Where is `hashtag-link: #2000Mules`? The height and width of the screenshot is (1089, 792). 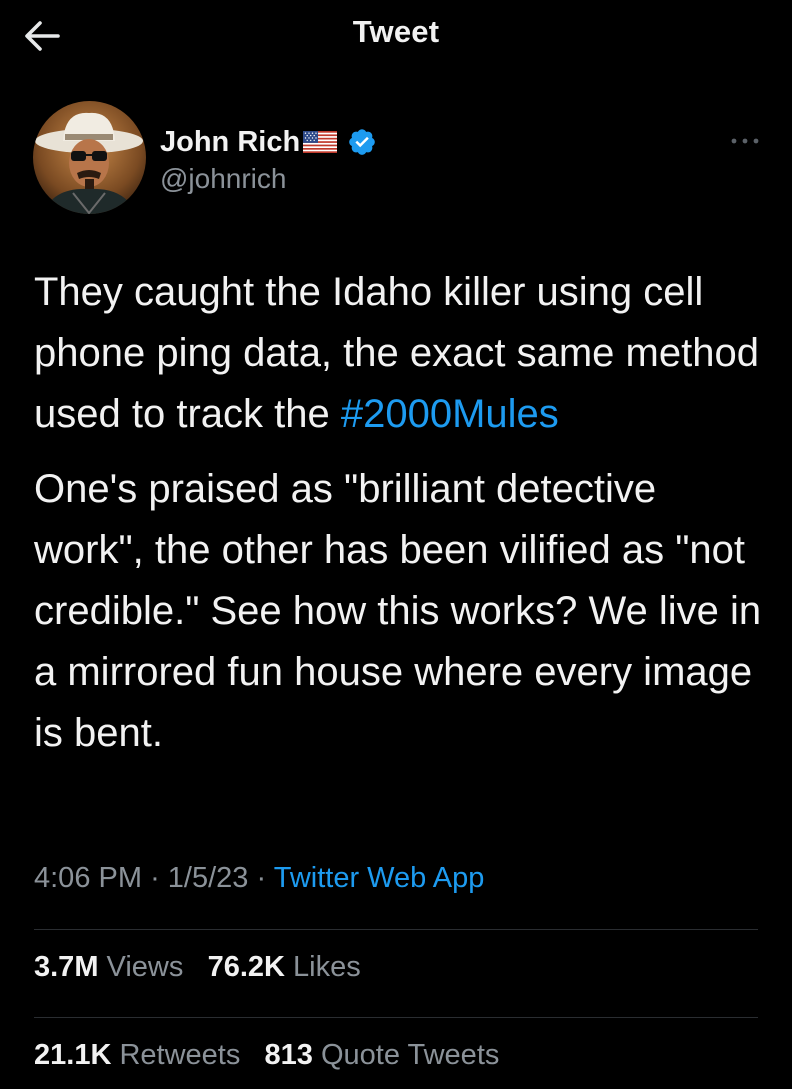
hashtag-link: #2000Mules is located at coordinates (450, 414).